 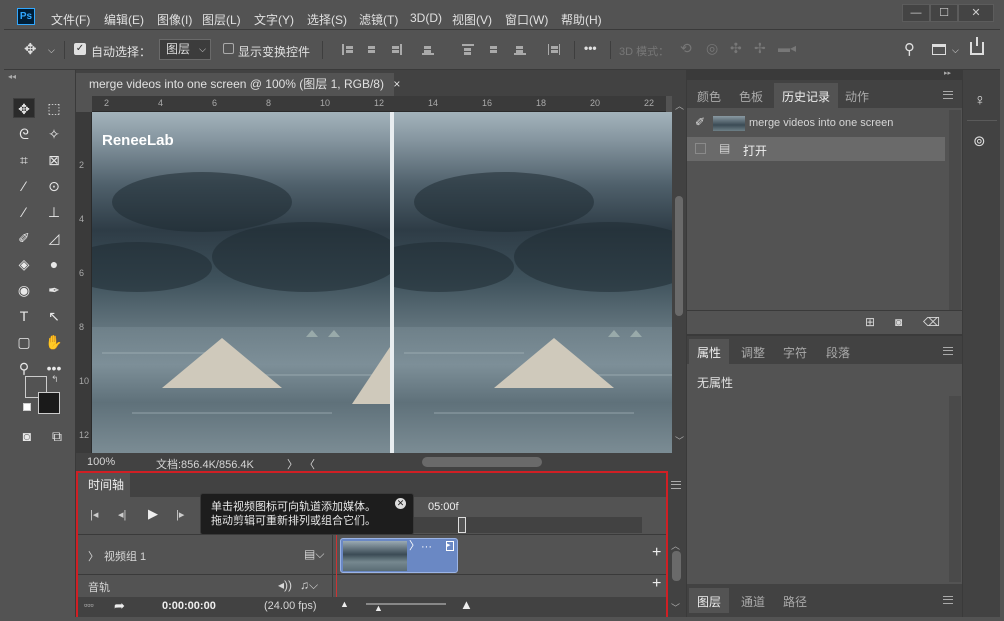 I want to click on magic-wand-tool: ✧, so click(x=54, y=134).